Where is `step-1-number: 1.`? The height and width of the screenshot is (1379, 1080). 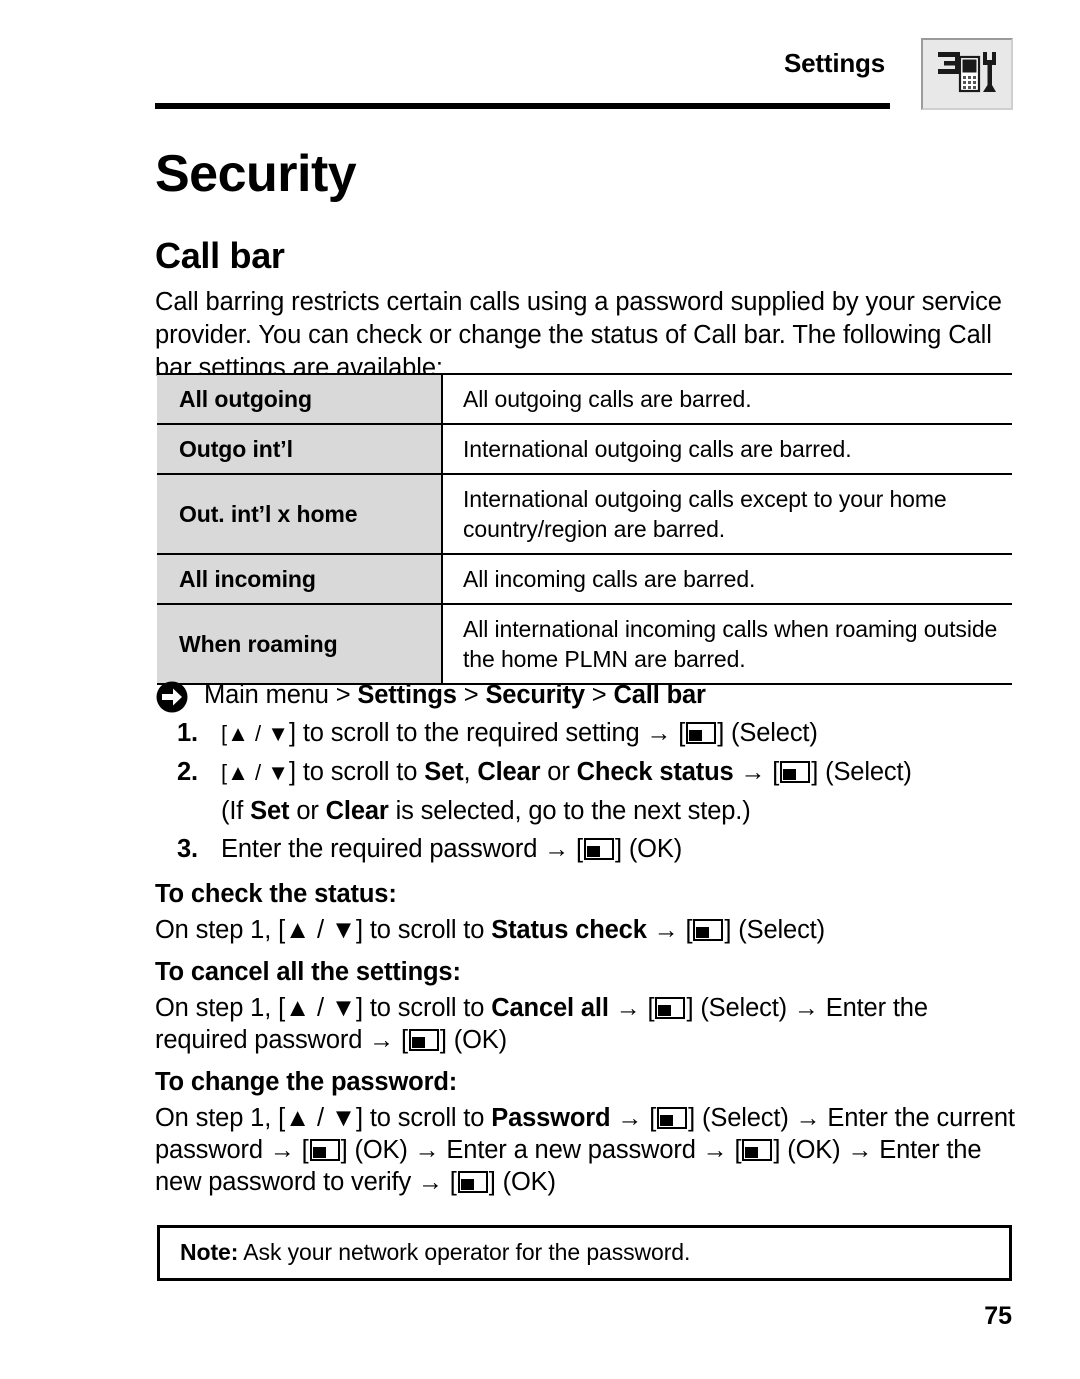
step-1-number: 1. is located at coordinates (187, 733).